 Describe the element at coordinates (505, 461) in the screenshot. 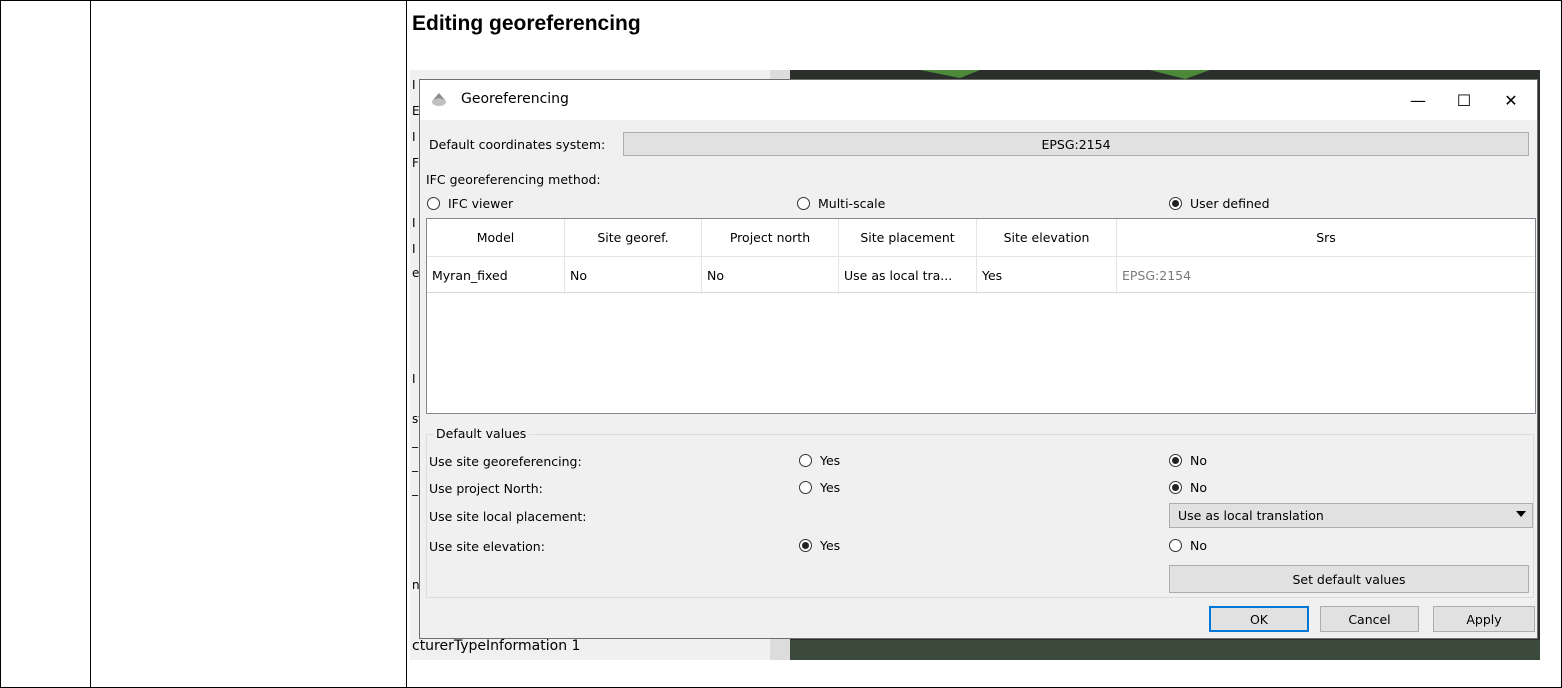

I see `site-georef-label: Use site georeferencing:` at that location.